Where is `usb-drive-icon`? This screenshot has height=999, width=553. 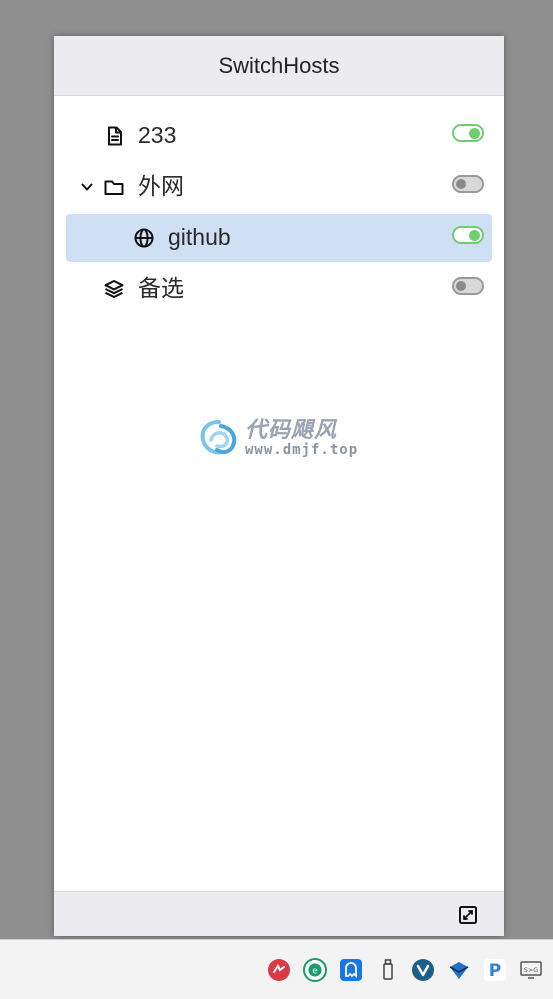 usb-drive-icon is located at coordinates (388, 970).